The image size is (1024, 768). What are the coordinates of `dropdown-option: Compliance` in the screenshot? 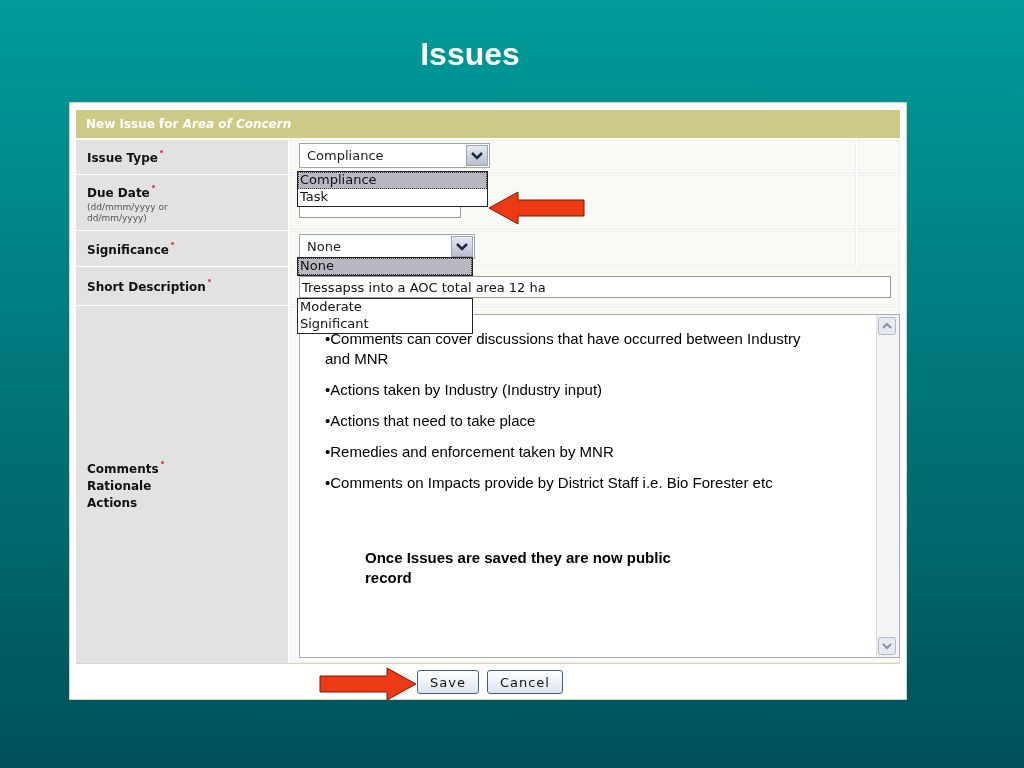 It's located at (392, 180).